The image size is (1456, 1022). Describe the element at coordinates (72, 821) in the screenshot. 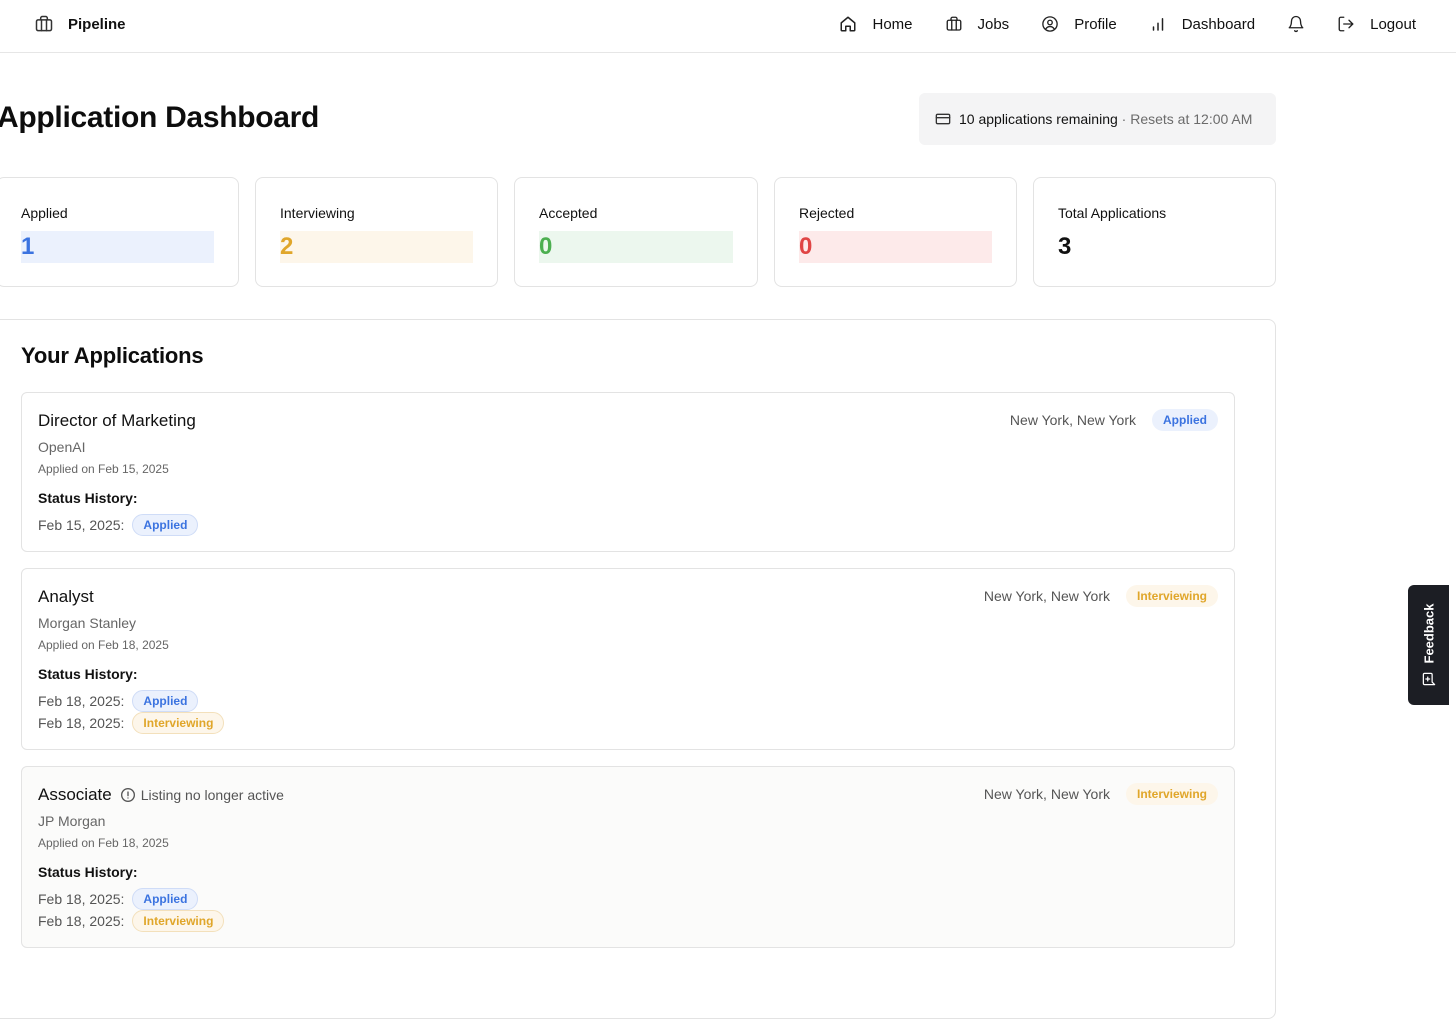

I see `company-name: JP Morgan` at that location.